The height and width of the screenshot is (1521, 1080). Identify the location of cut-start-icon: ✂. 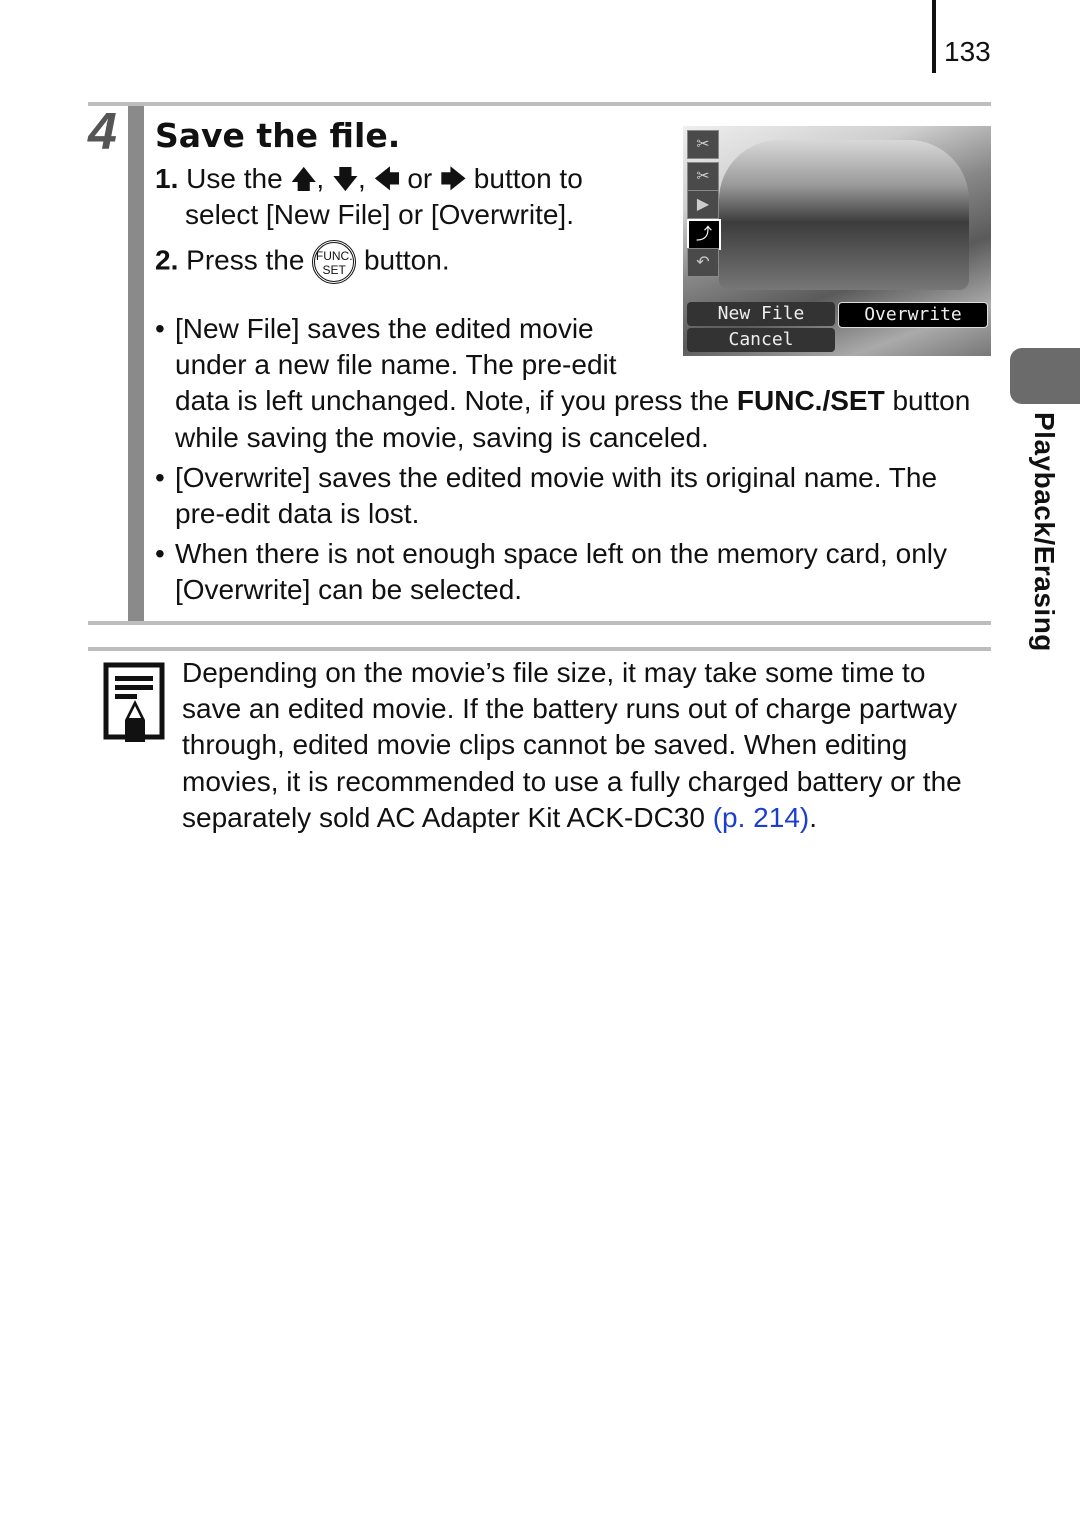
(703, 144).